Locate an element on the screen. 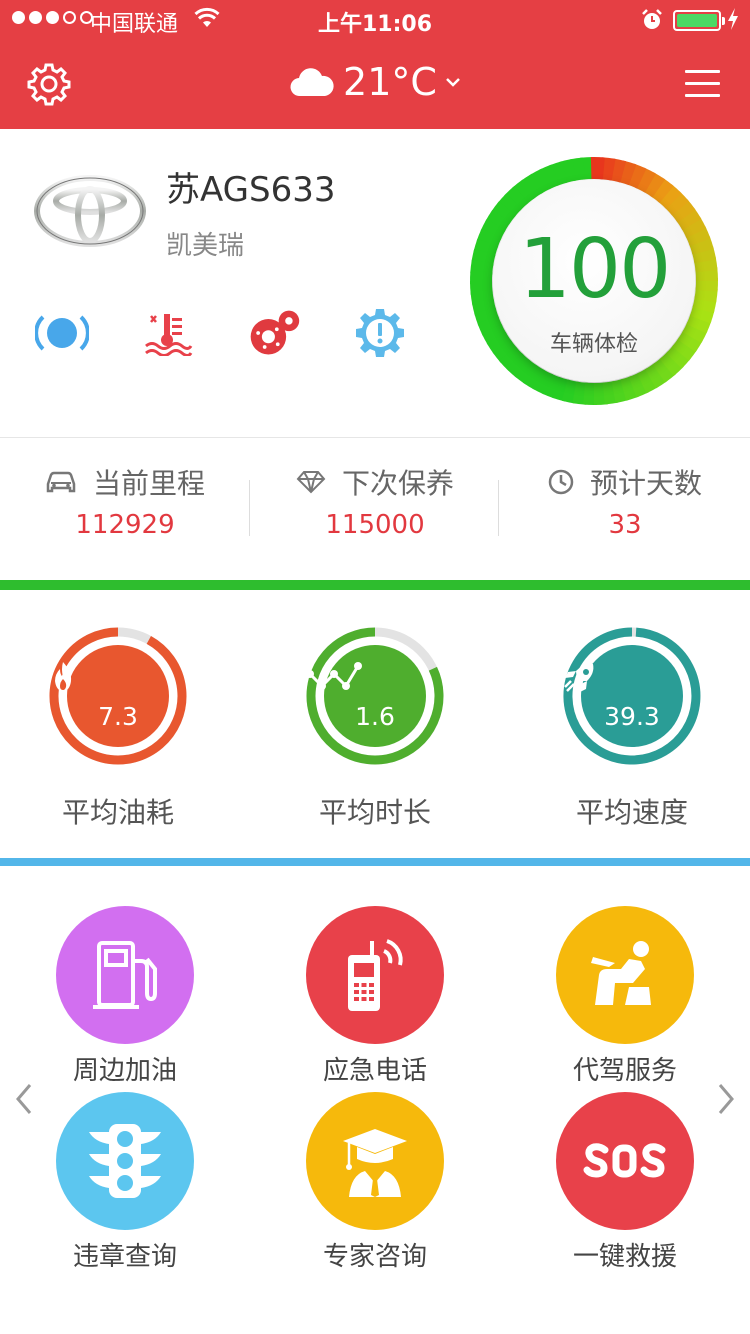  rocket-icon is located at coordinates (579, 677).